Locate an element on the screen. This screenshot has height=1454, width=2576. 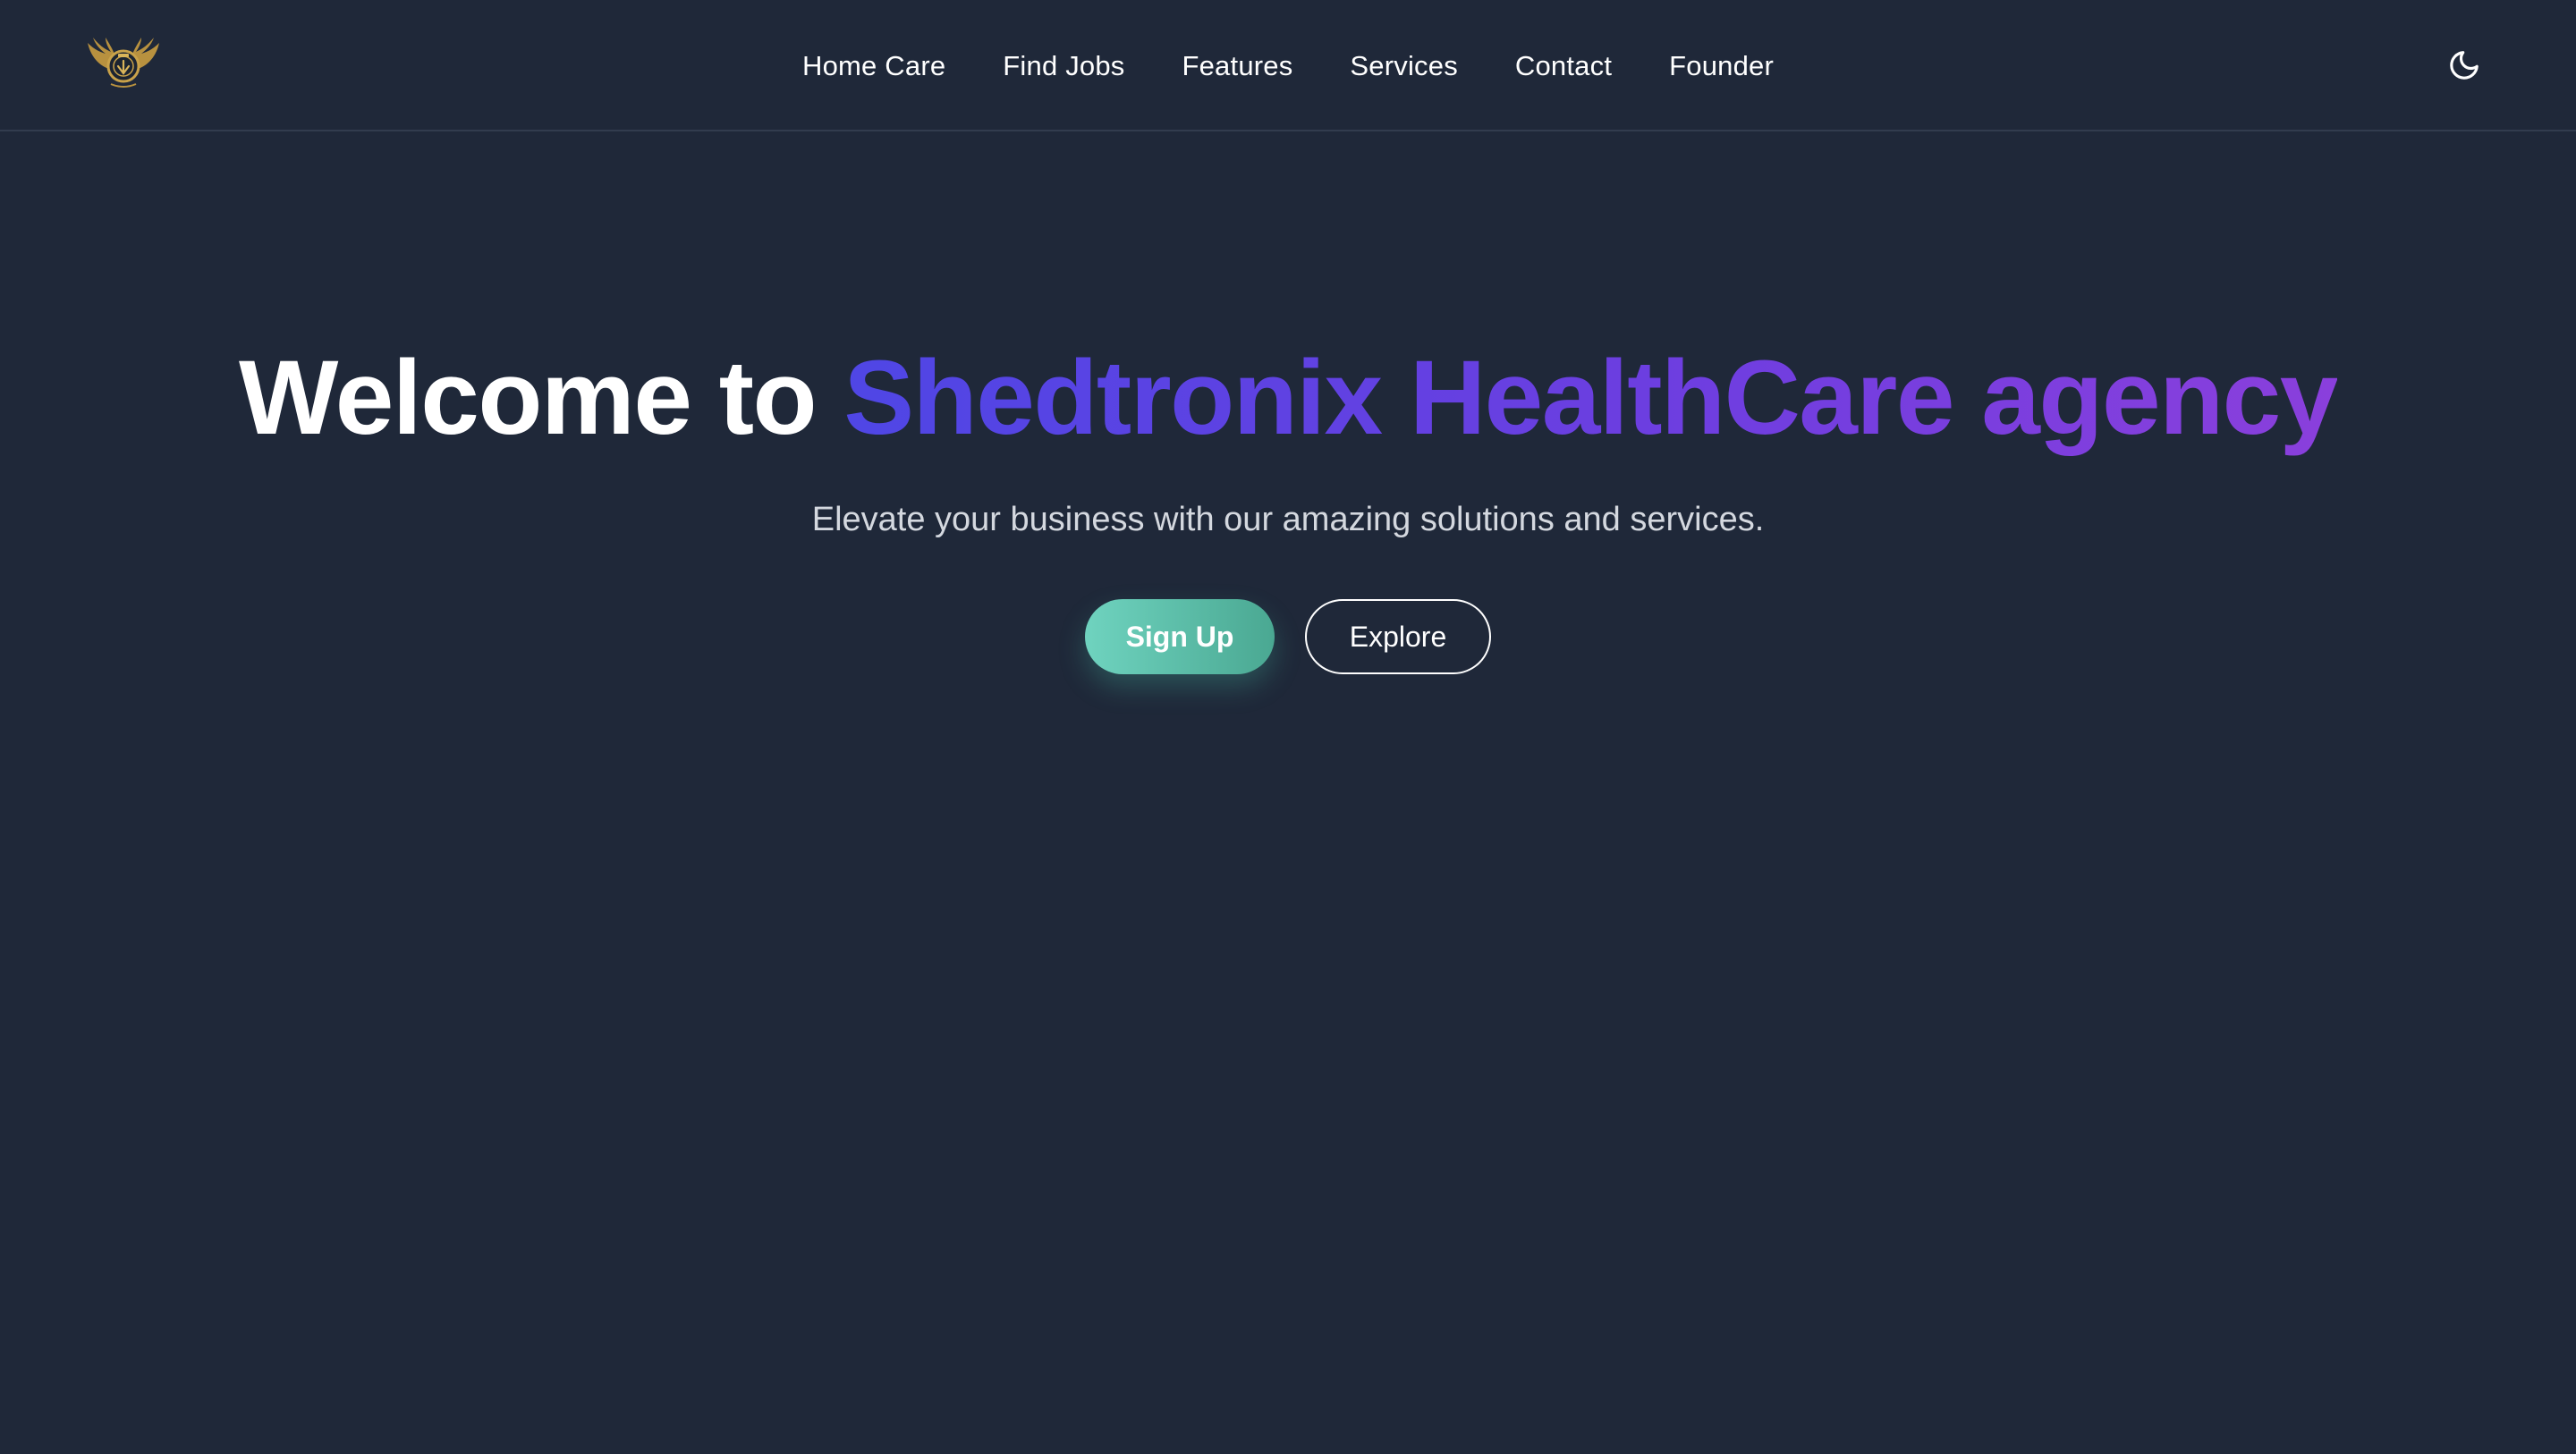
nav-home-care: Home Care is located at coordinates (873, 66).